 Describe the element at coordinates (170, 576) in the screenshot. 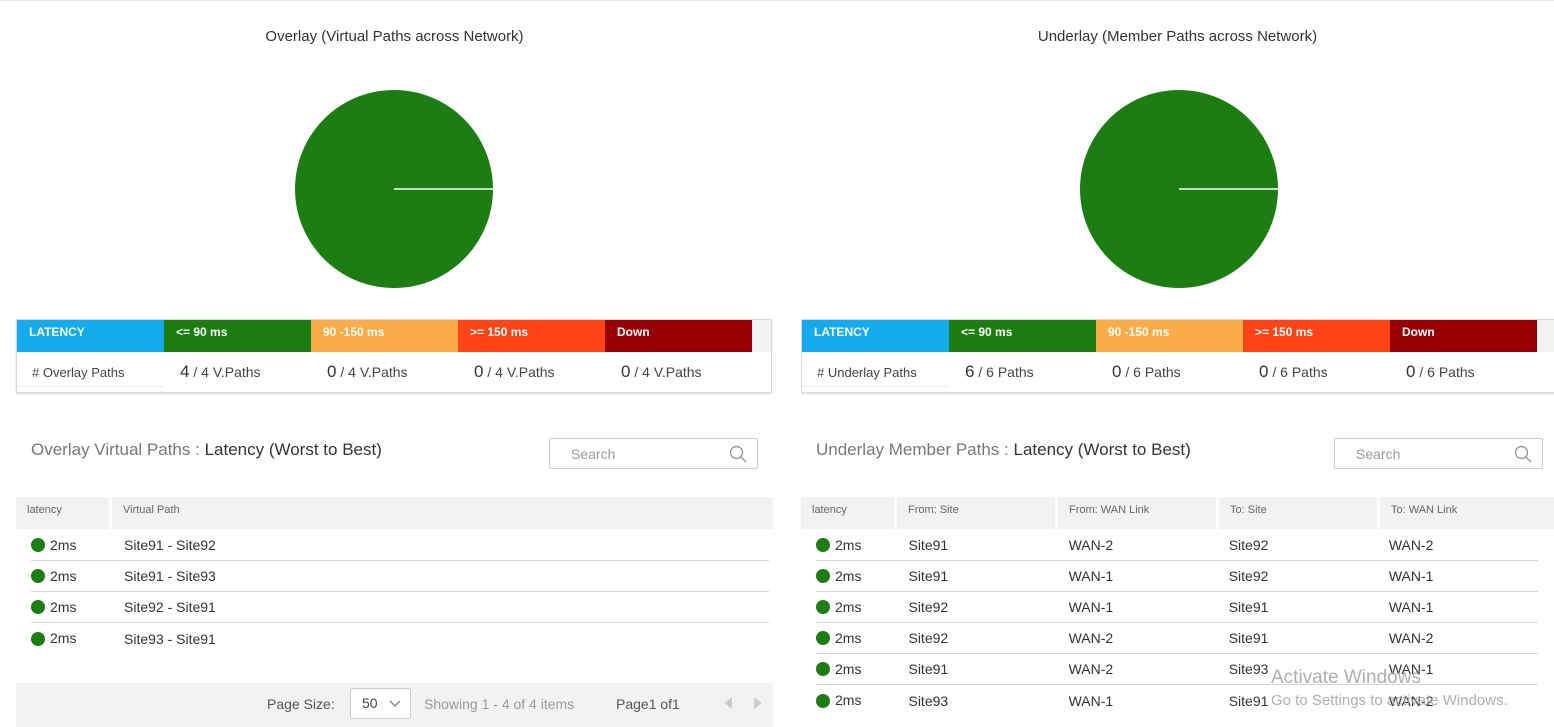

I see `virtual-path-cell: Site91 - Site93` at that location.